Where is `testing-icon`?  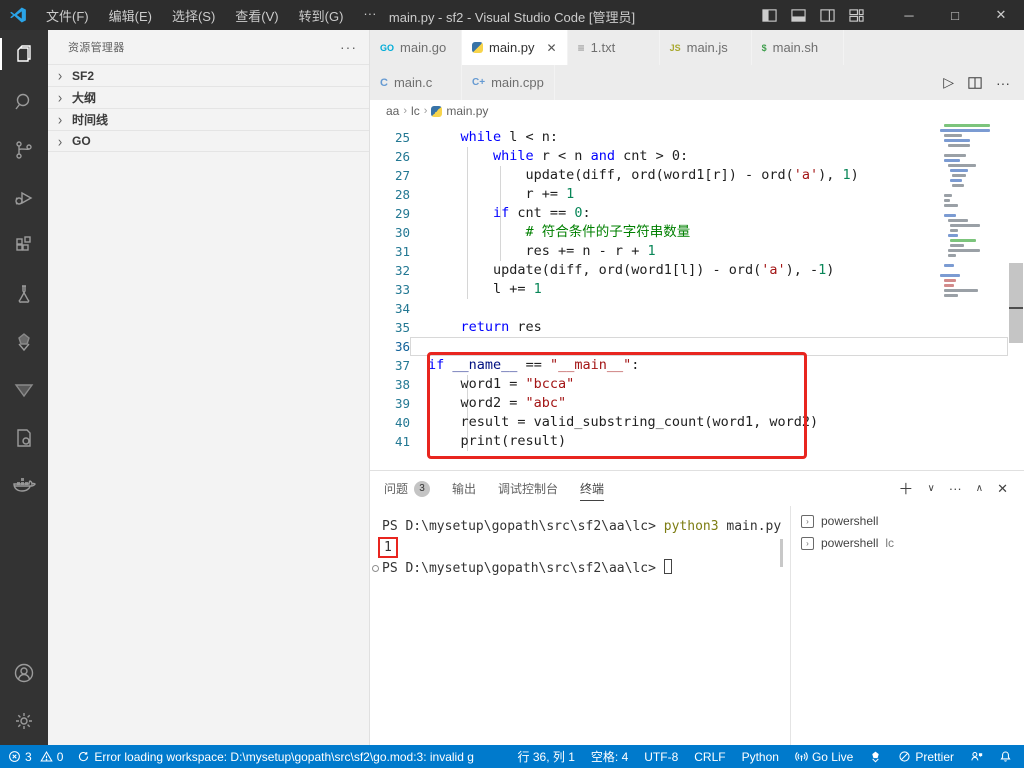 testing-icon is located at coordinates (24, 294).